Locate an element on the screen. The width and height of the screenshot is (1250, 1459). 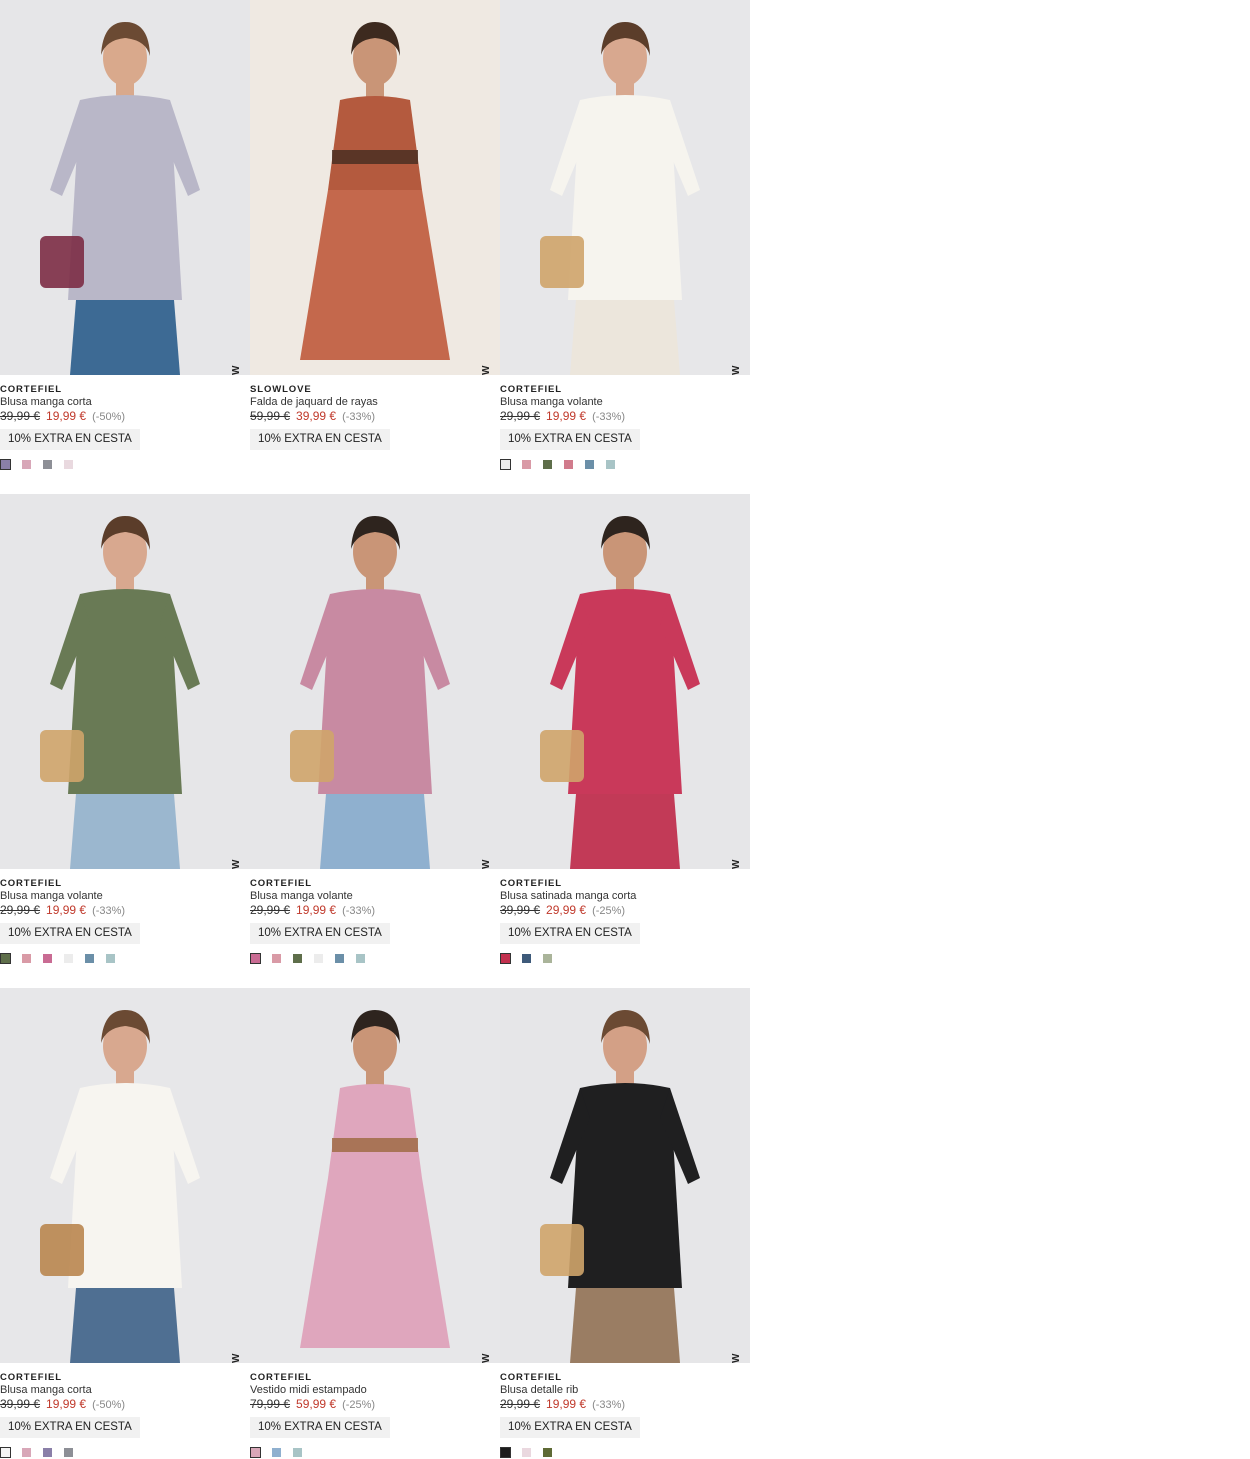
product-name: Blusa satinada manga corta is located at coordinates (568, 896).